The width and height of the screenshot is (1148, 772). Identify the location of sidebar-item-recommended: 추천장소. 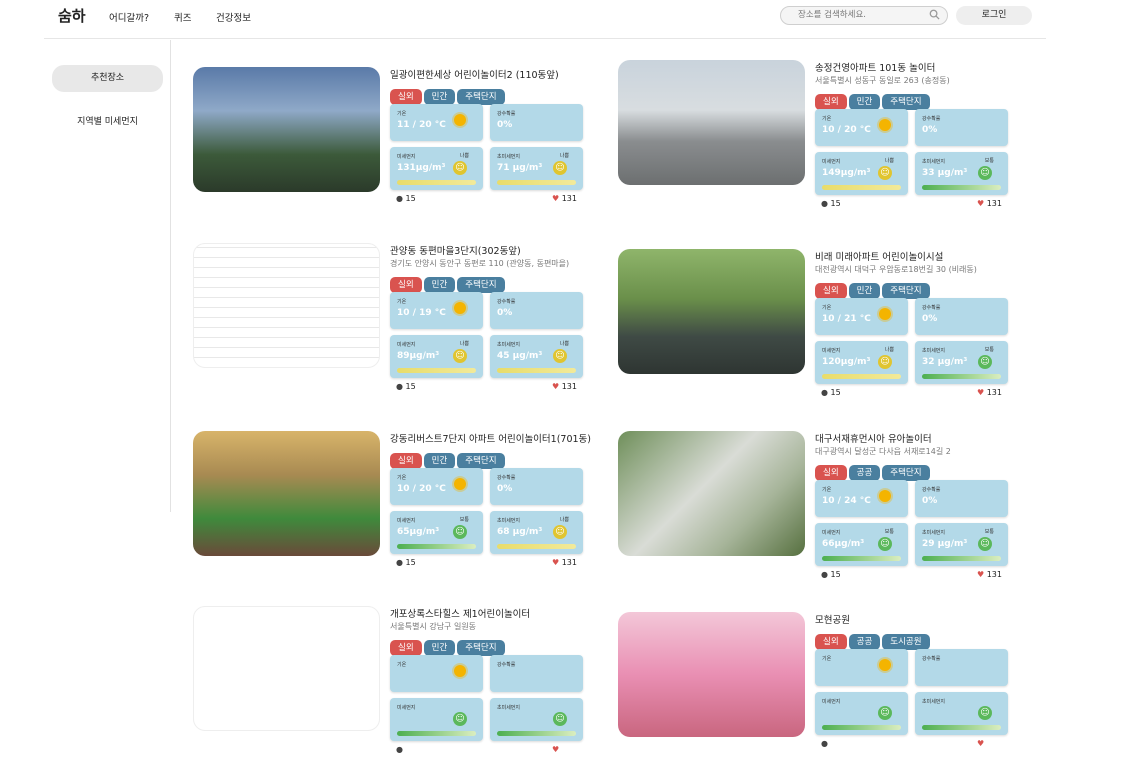
(107, 78).